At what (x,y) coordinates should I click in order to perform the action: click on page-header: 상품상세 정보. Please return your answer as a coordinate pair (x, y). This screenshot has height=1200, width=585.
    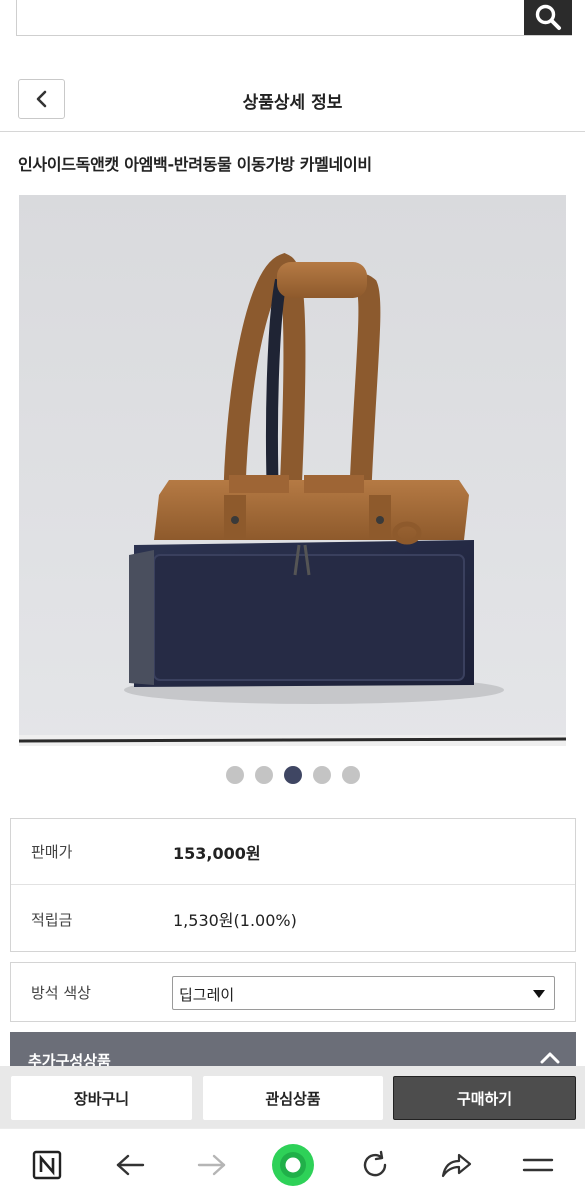
    Looking at the image, I should click on (292, 100).